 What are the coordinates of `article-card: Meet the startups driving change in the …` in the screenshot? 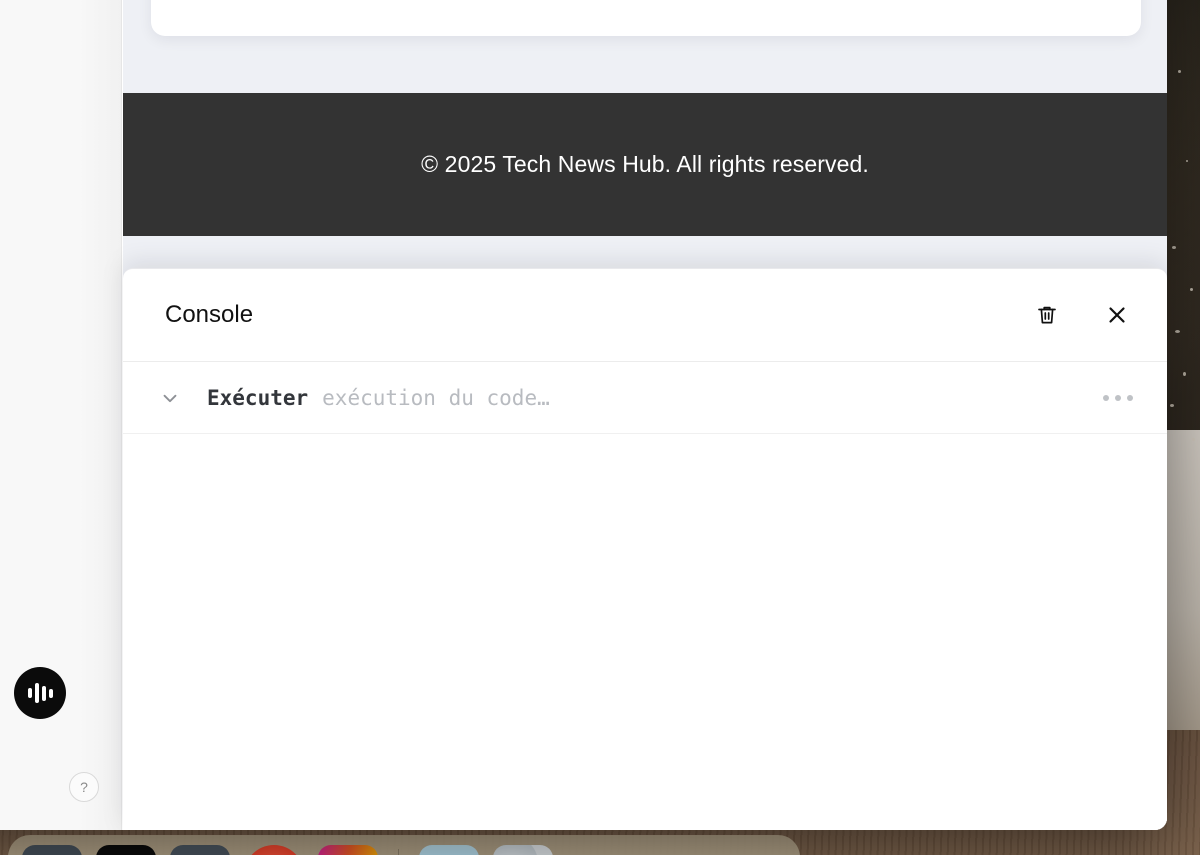 It's located at (646, 18).